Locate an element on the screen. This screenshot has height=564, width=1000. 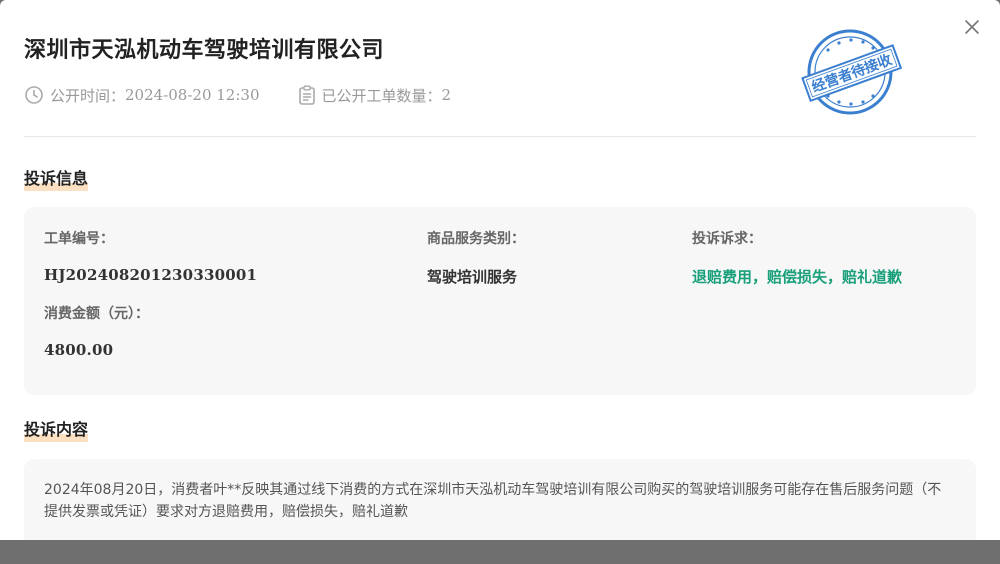
company-name: 深圳市天泓机动车驾驶培训有限公司 is located at coordinates (204, 50).